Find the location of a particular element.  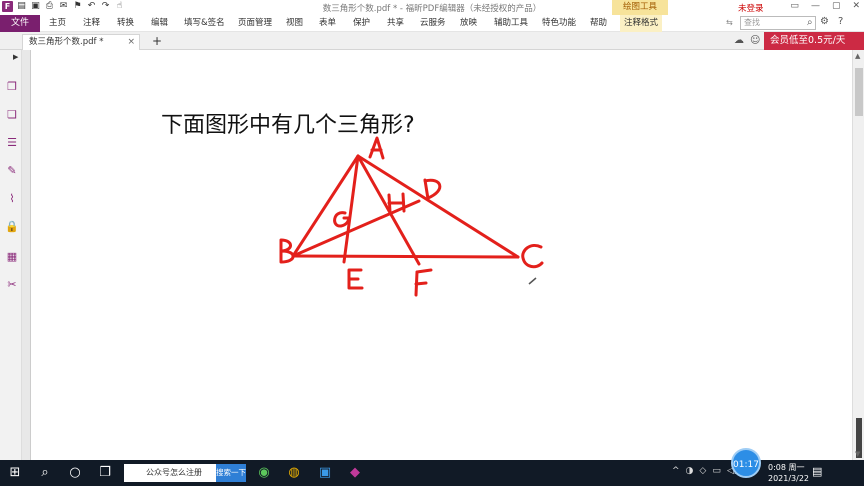

menu-cloud: 云服务 is located at coordinates (433, 23).